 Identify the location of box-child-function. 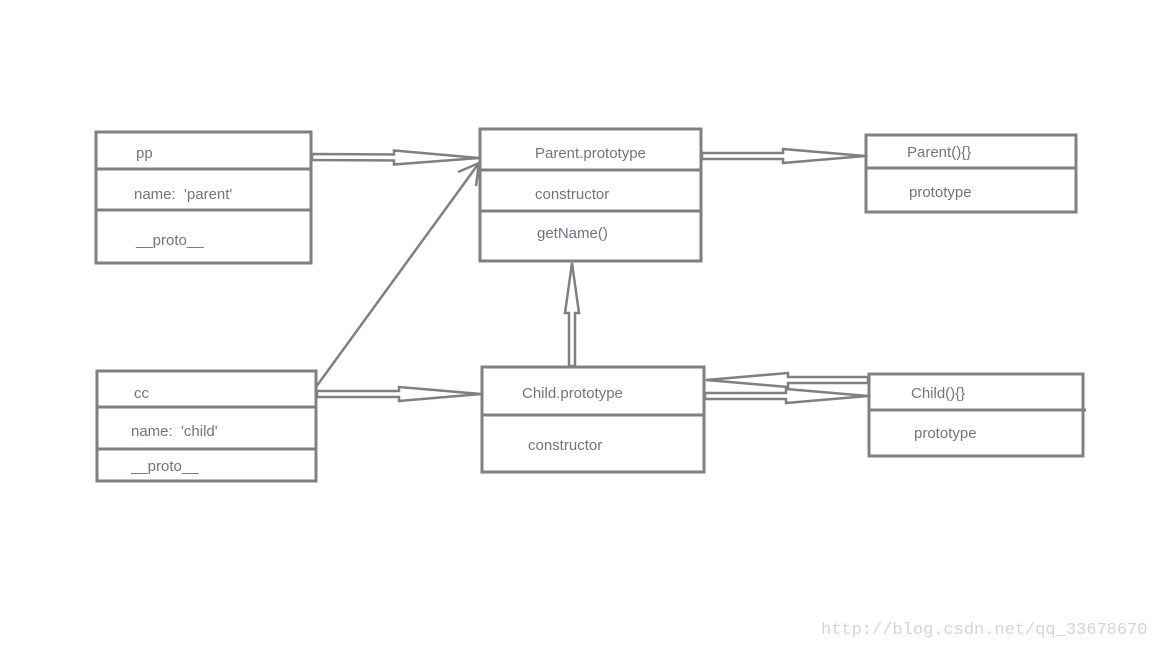
(976, 415).